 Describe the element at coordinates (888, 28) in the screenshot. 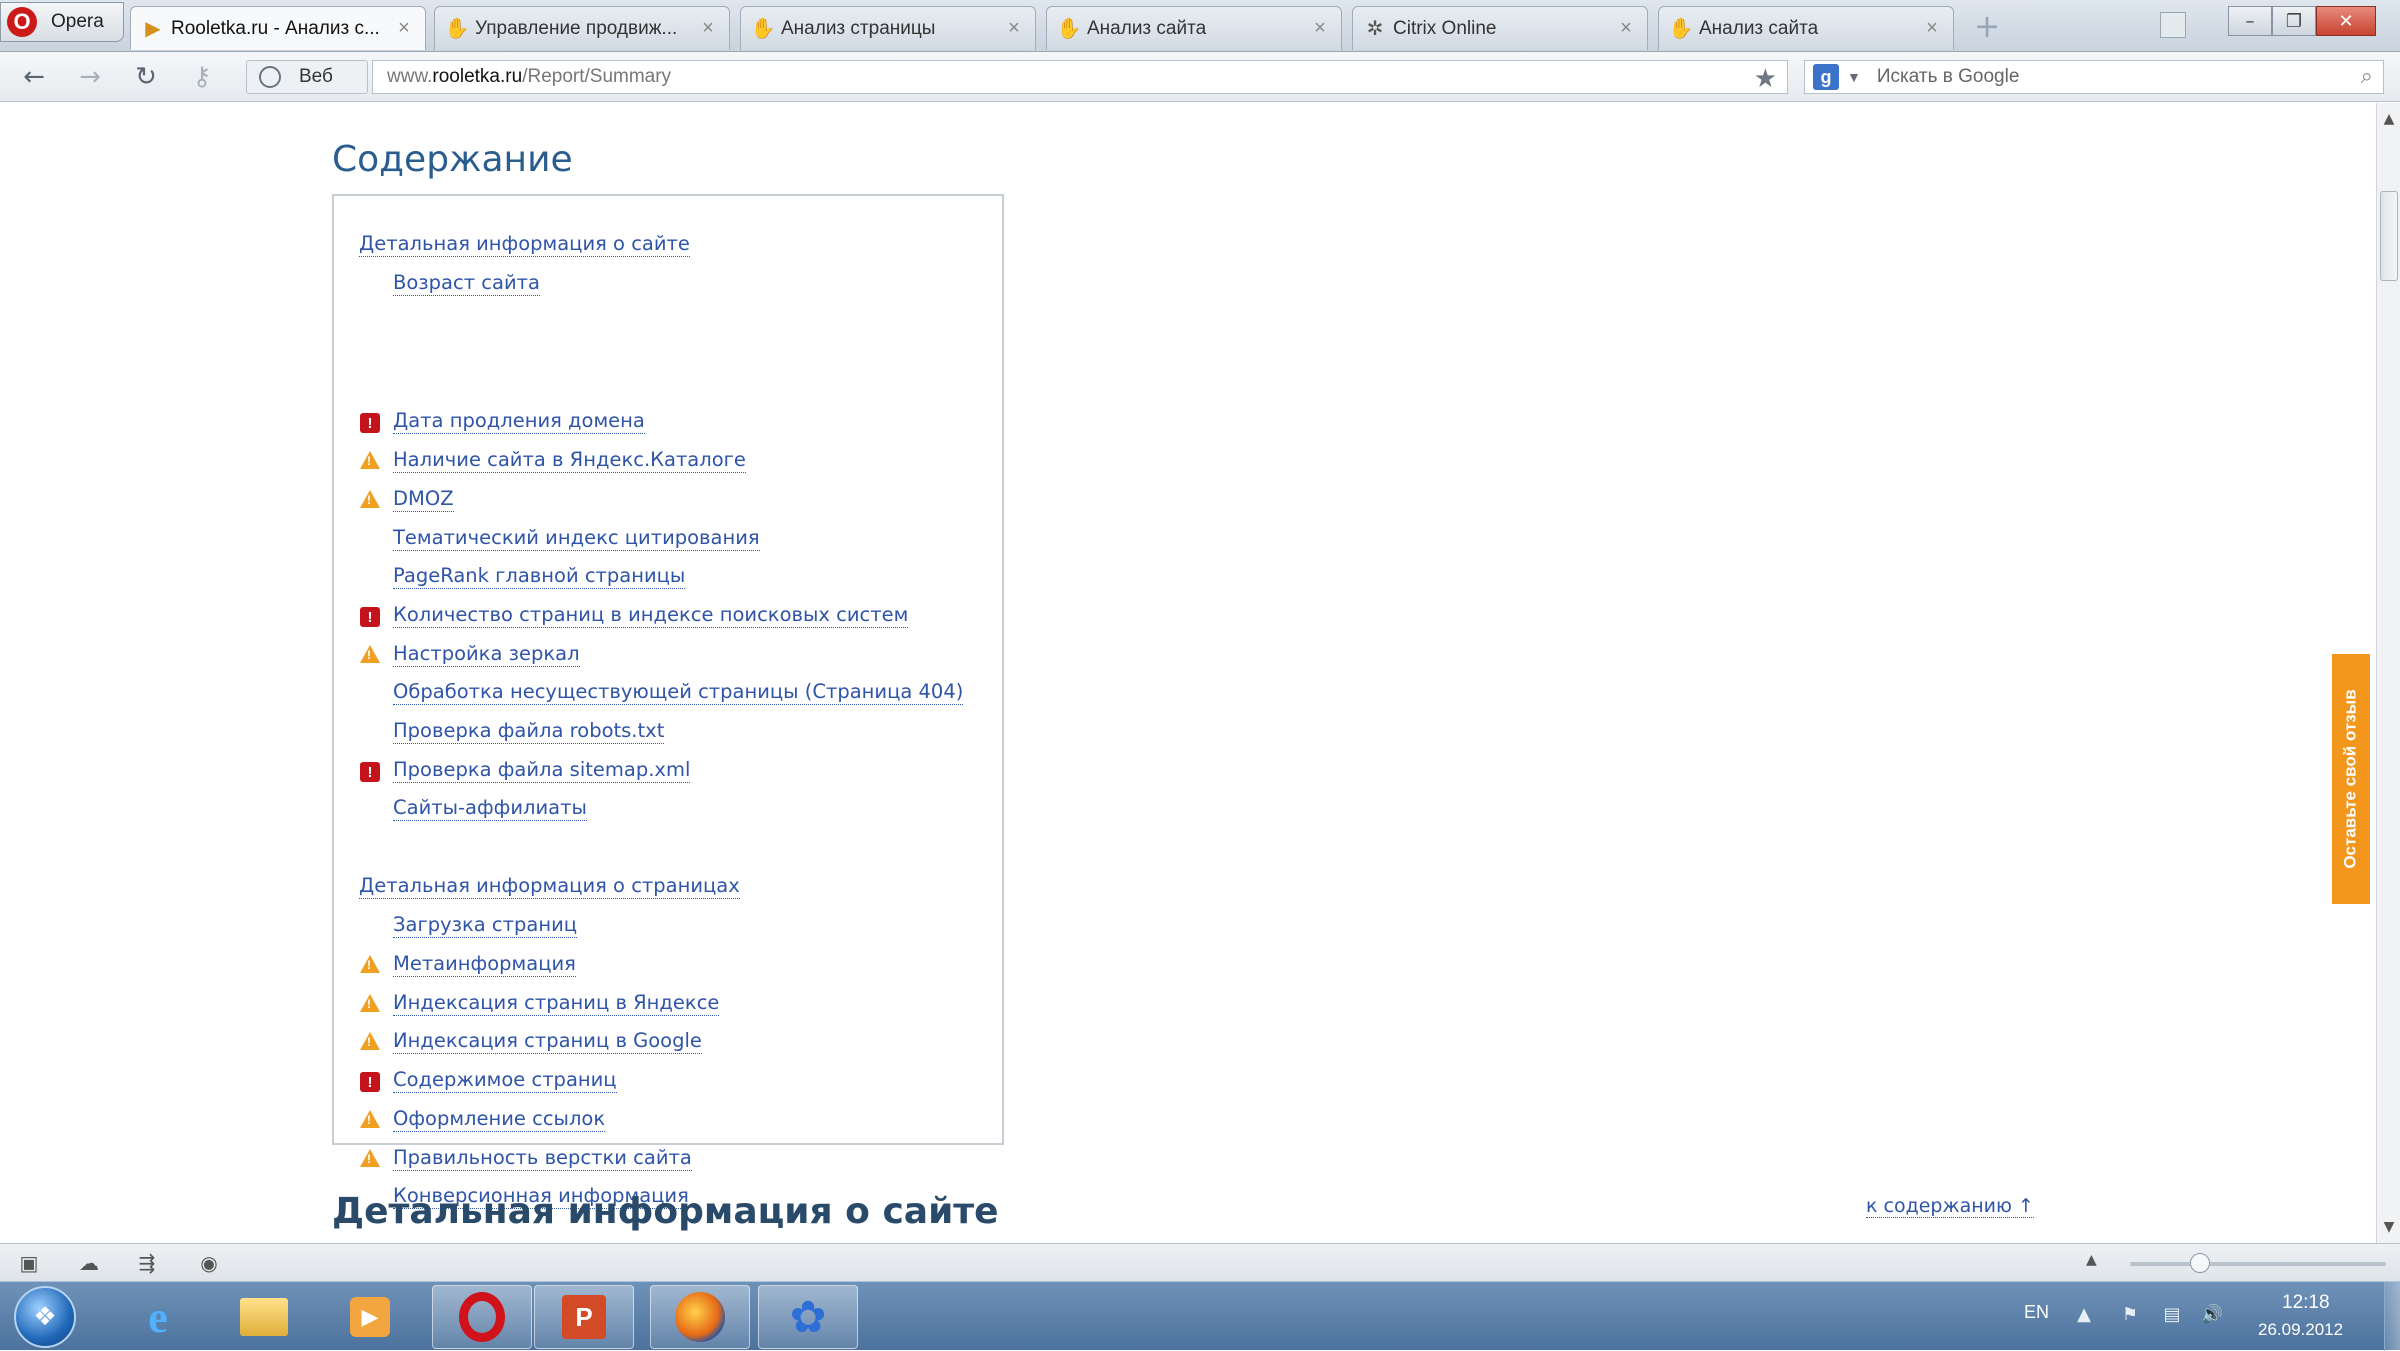

I see `tab-page-analysis: ✋ Анализ страницы ×` at that location.